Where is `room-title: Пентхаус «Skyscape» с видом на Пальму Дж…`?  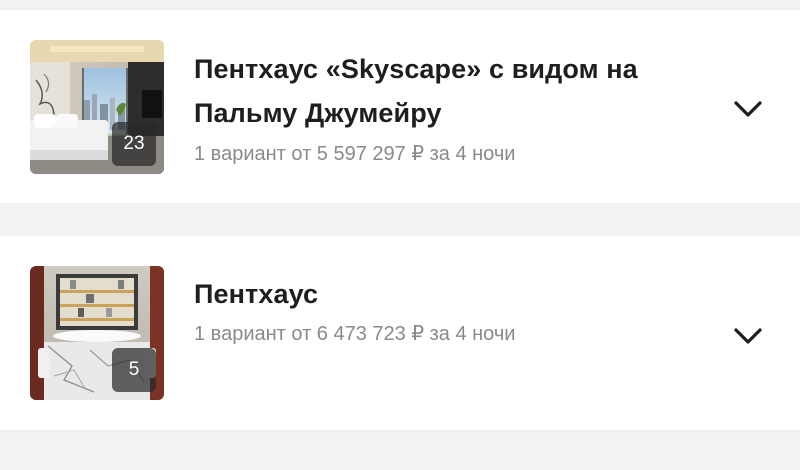 room-title: Пентхаус «Skyscape» с видом на Пальму Дж… is located at coordinates (454, 91).